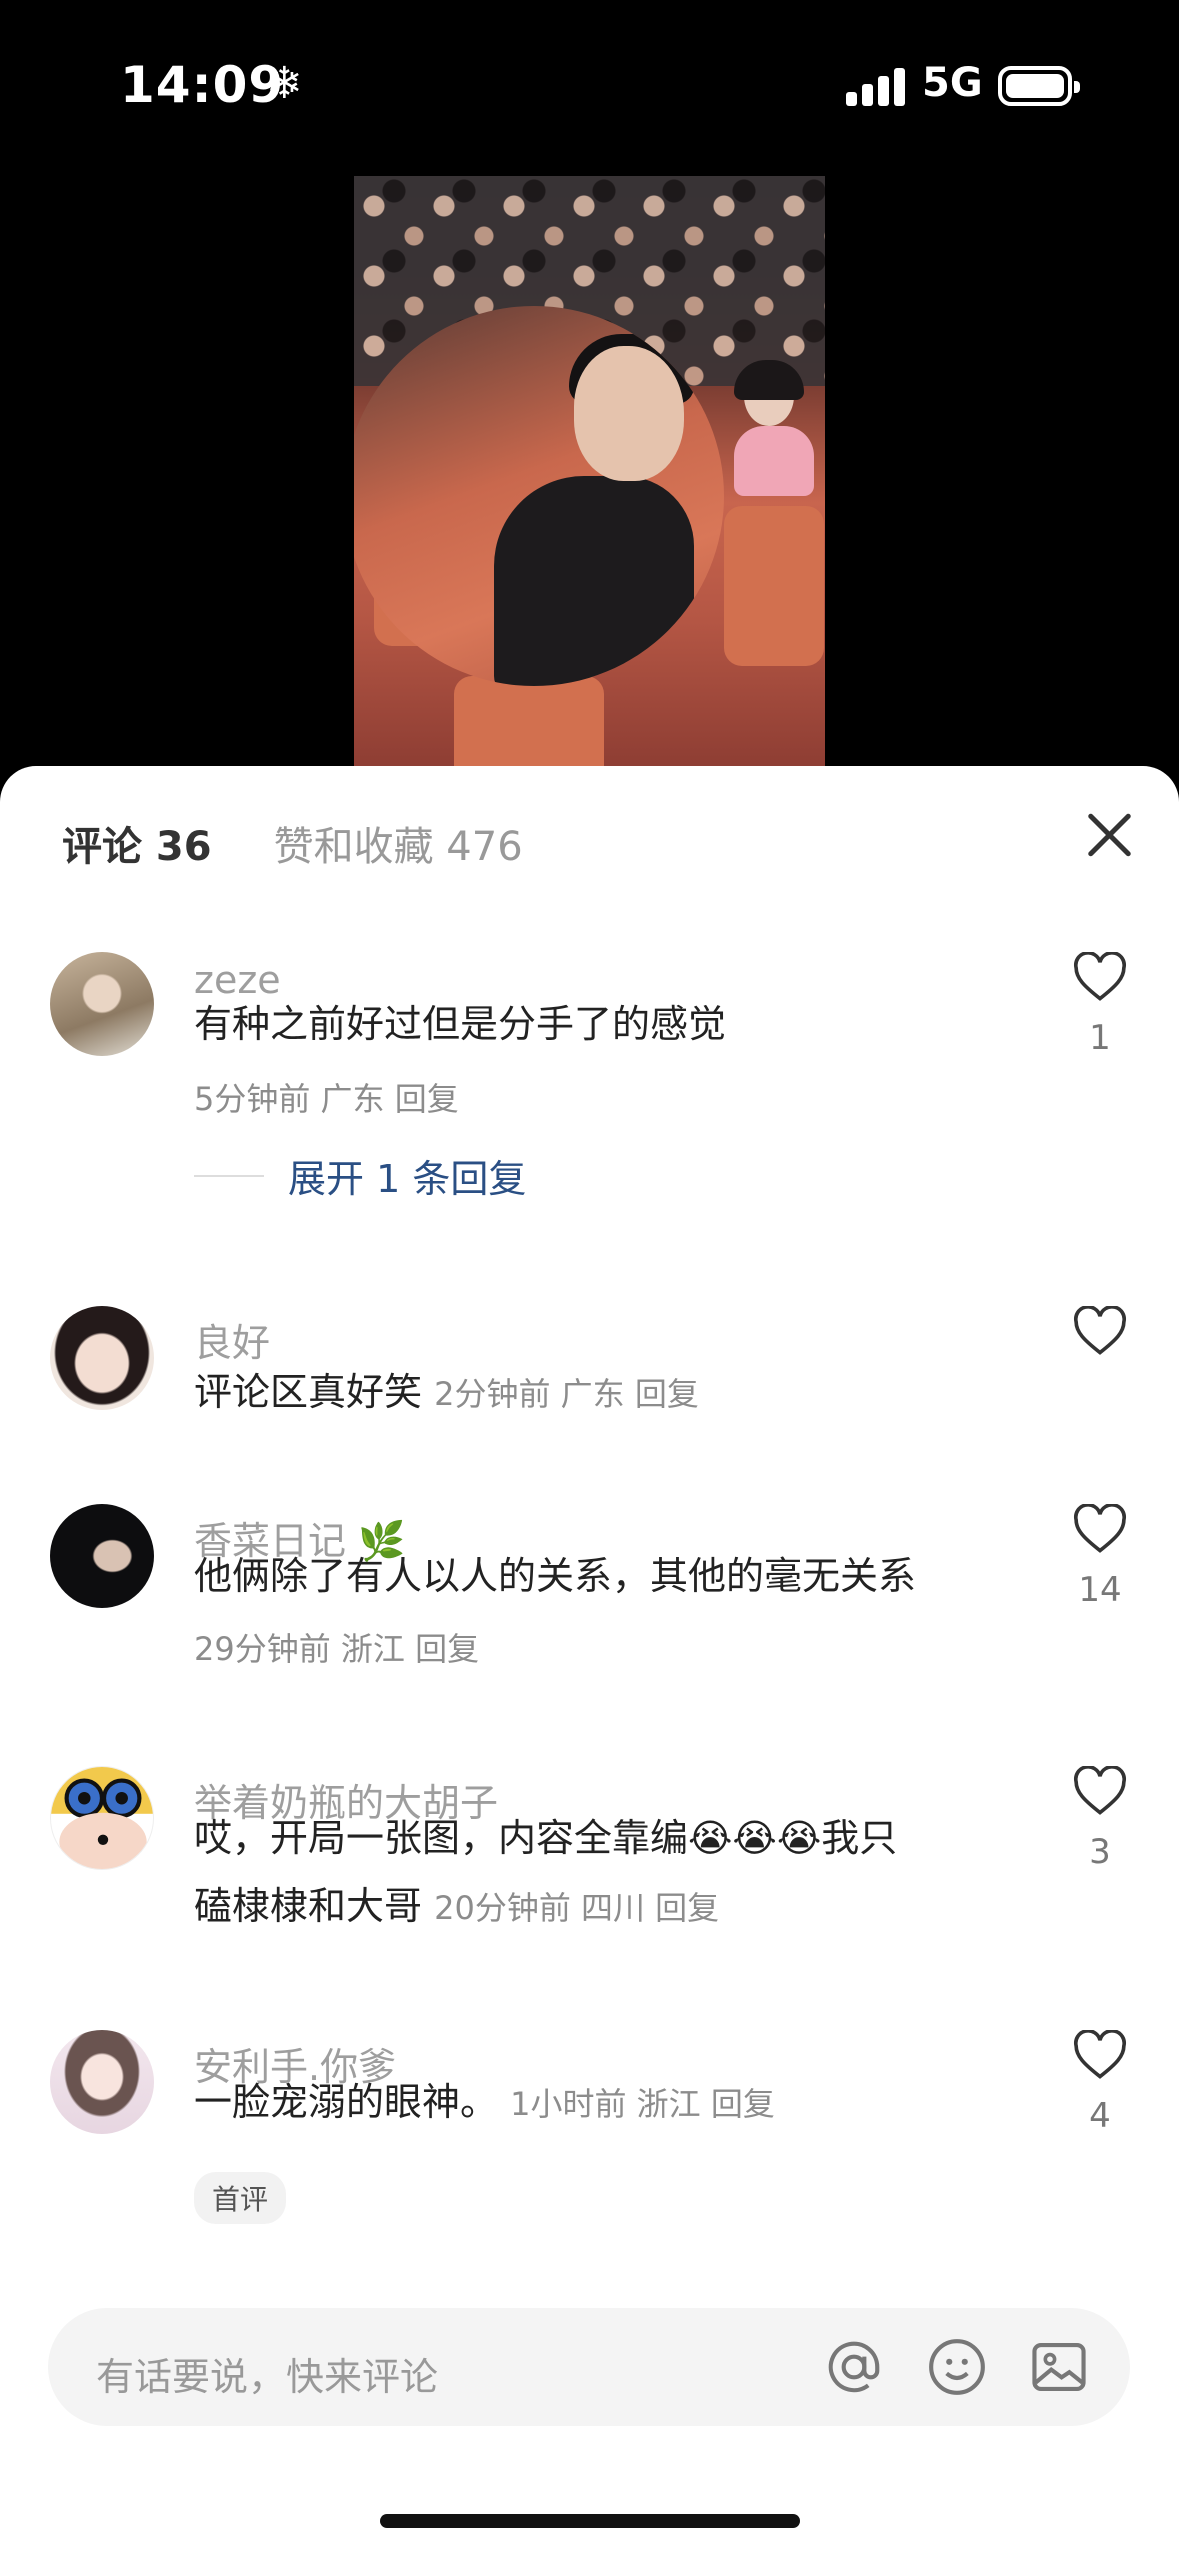 This screenshot has height=2556, width=1179. I want to click on first-comment-badge: 首评, so click(240, 2198).